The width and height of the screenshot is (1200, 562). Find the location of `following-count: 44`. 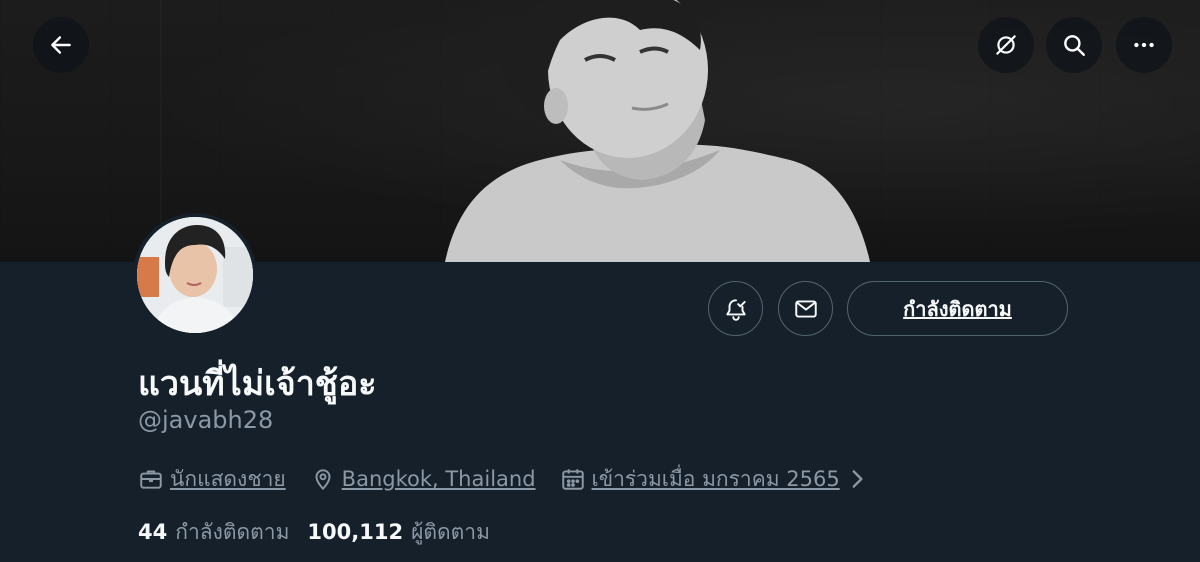

following-count: 44 is located at coordinates (153, 532).